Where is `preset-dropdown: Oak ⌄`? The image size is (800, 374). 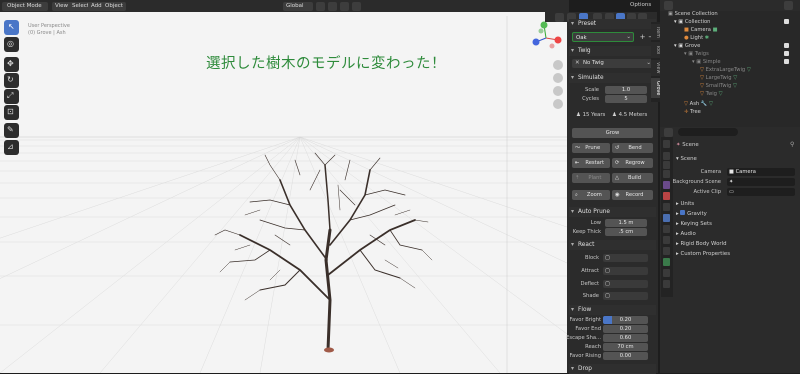
preset-dropdown: Oak ⌄ is located at coordinates (603, 37).